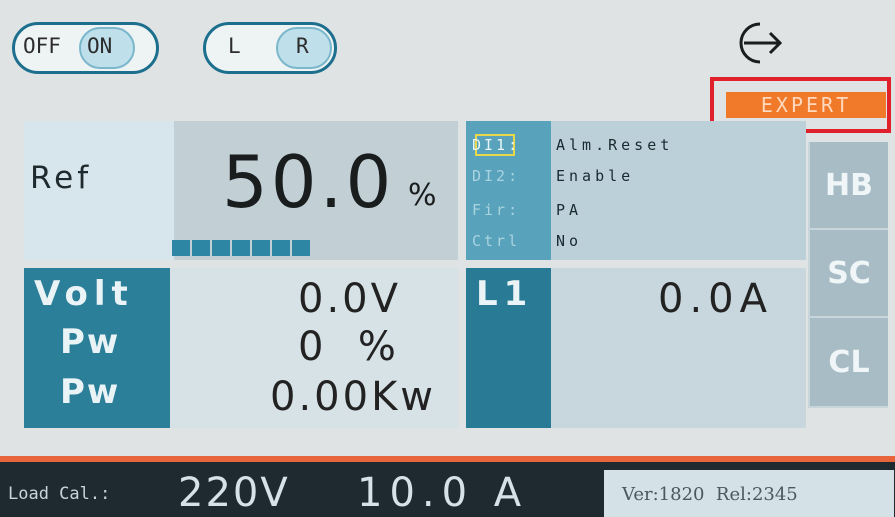 This screenshot has width=895, height=517. What do you see at coordinates (349, 299) in the screenshot?
I see `volt-value: 0.0V` at bounding box center [349, 299].